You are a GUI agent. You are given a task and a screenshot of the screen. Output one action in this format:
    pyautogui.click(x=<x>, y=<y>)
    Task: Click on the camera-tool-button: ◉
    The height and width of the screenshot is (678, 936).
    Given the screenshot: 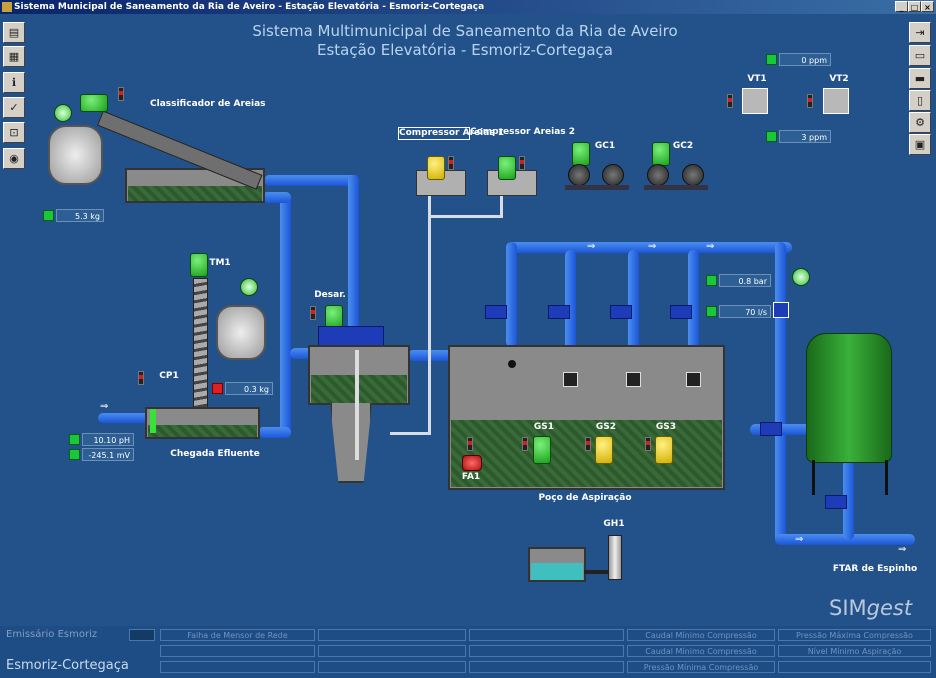 What is the action you would take?
    pyautogui.click(x=14, y=158)
    